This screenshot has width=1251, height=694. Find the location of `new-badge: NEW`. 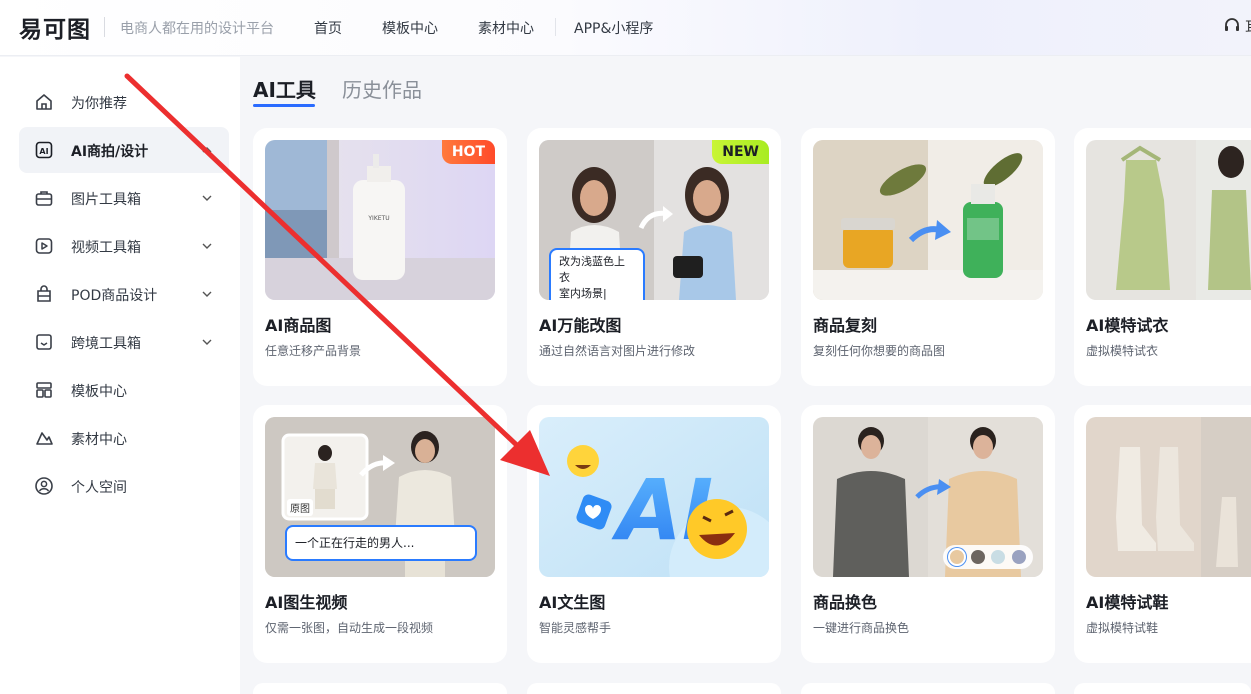

new-badge: NEW is located at coordinates (740, 152).